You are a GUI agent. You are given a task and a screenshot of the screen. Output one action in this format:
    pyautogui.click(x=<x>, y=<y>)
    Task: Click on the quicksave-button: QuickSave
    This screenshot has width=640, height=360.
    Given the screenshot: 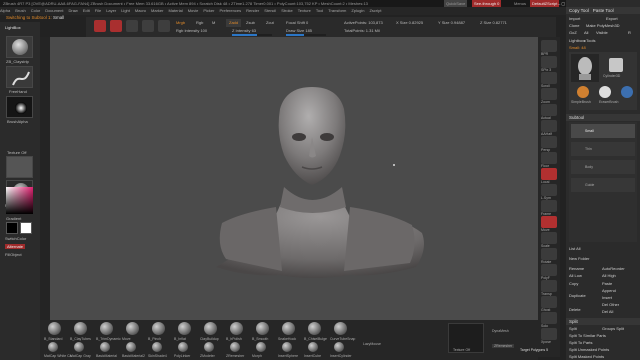 What is the action you would take?
    pyautogui.click(x=456, y=3)
    